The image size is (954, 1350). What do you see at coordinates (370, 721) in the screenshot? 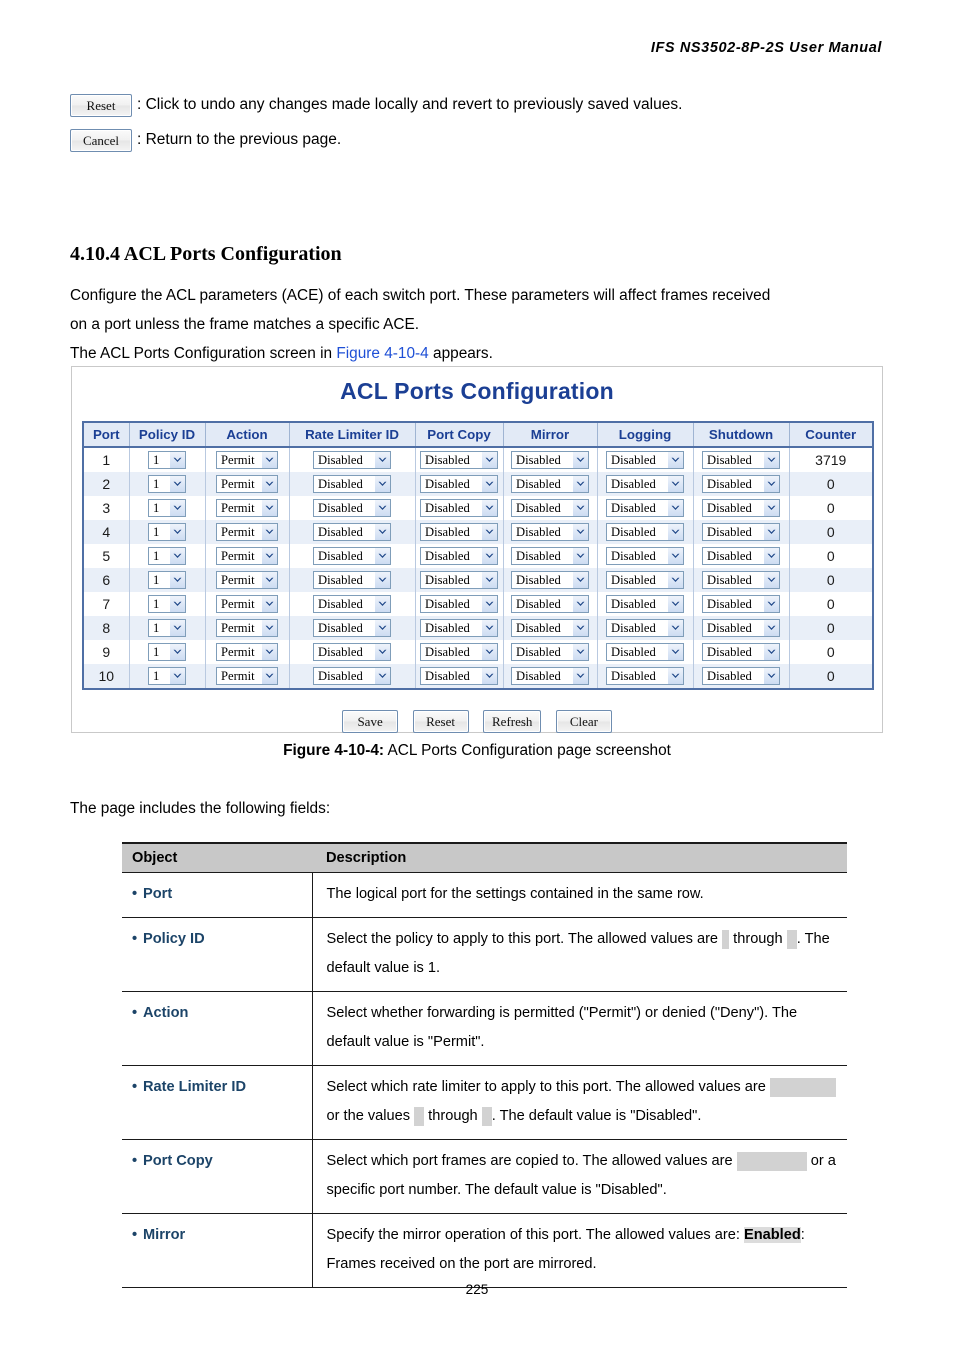
I see `save-button: Save` at bounding box center [370, 721].